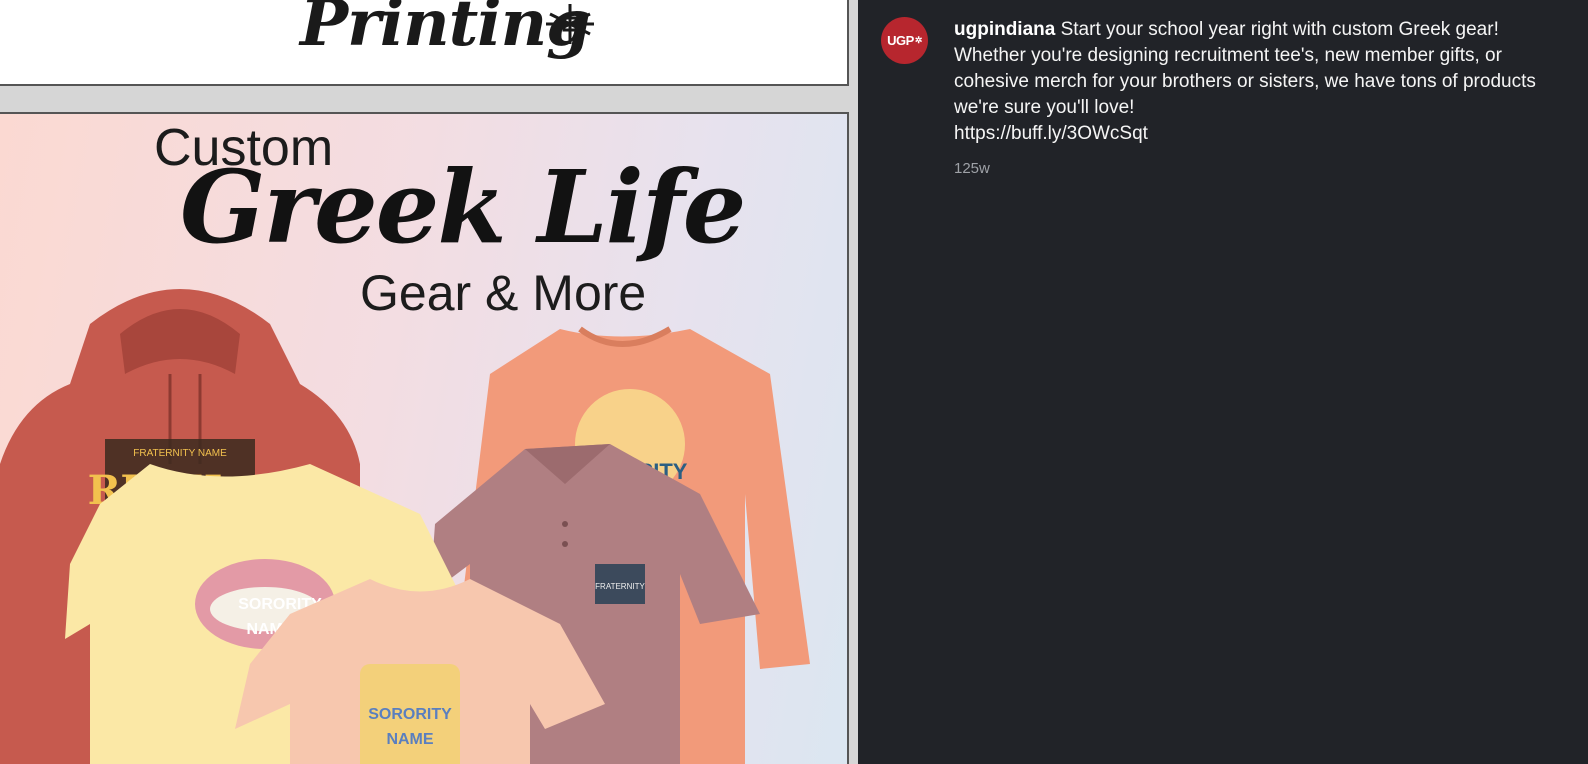  Describe the element at coordinates (900, 40) in the screenshot. I see `avatar-text: UGP` at that location.